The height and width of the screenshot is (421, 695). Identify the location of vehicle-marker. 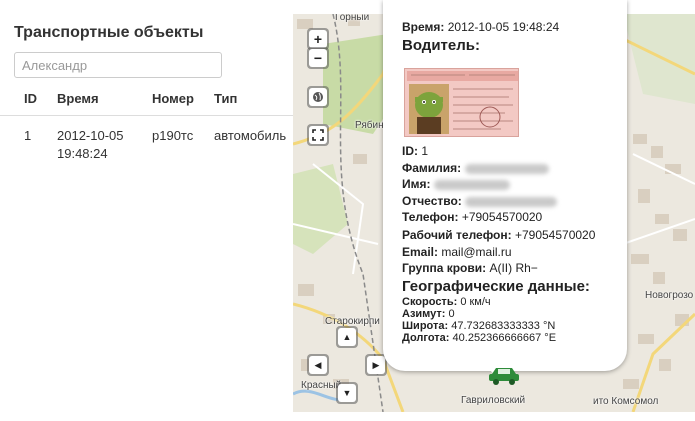
(504, 378).